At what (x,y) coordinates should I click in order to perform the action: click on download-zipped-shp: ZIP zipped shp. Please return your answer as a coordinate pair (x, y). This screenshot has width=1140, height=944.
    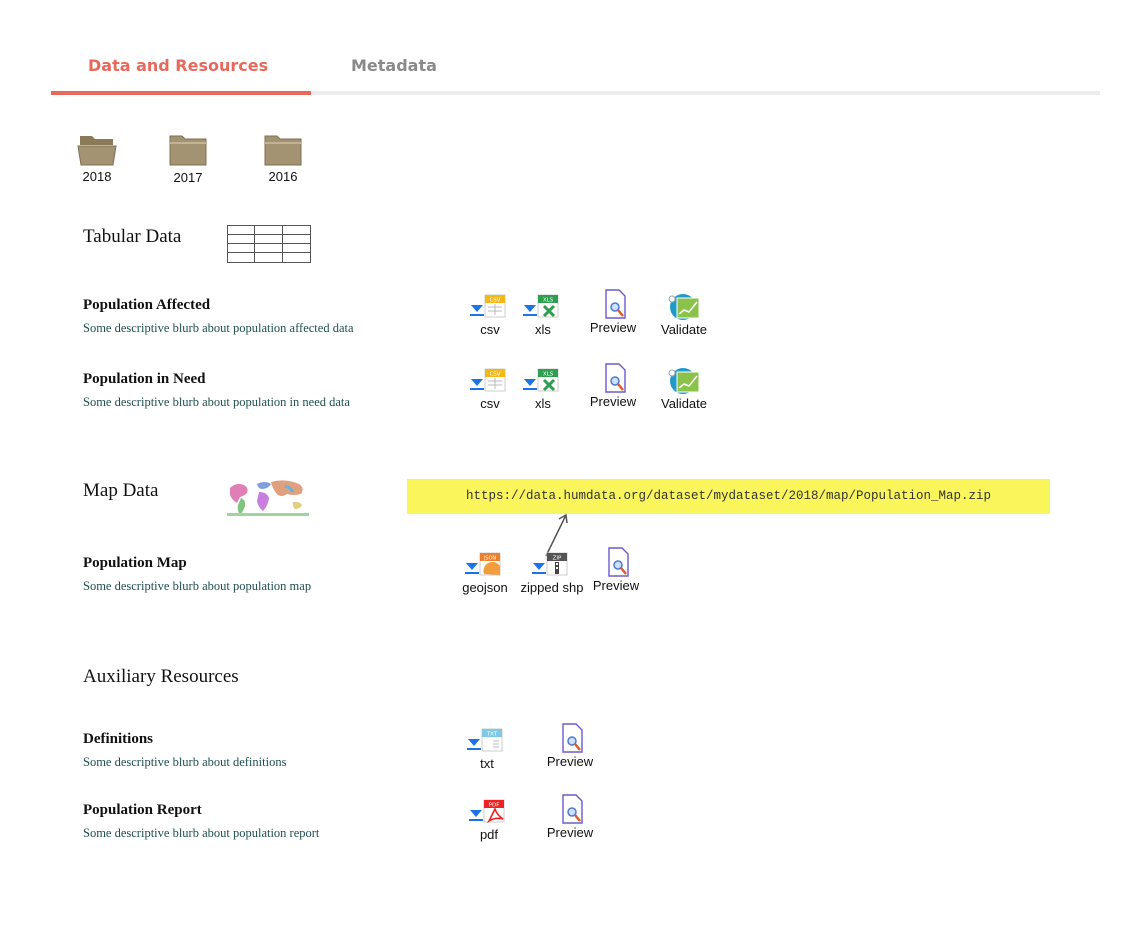
    Looking at the image, I should click on (552, 572).